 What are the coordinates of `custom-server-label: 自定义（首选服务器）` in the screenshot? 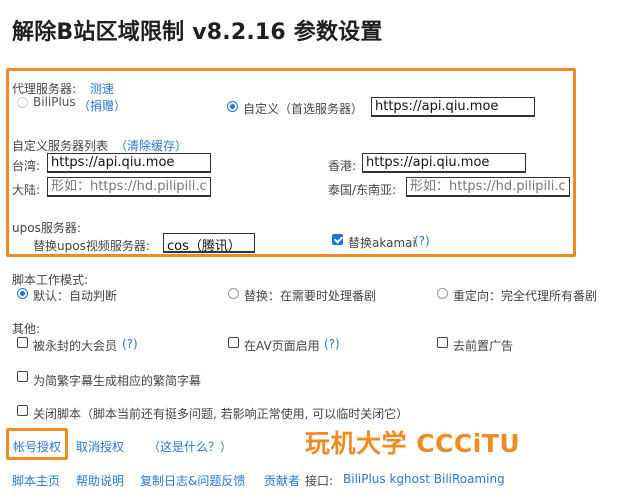 It's located at (303, 109).